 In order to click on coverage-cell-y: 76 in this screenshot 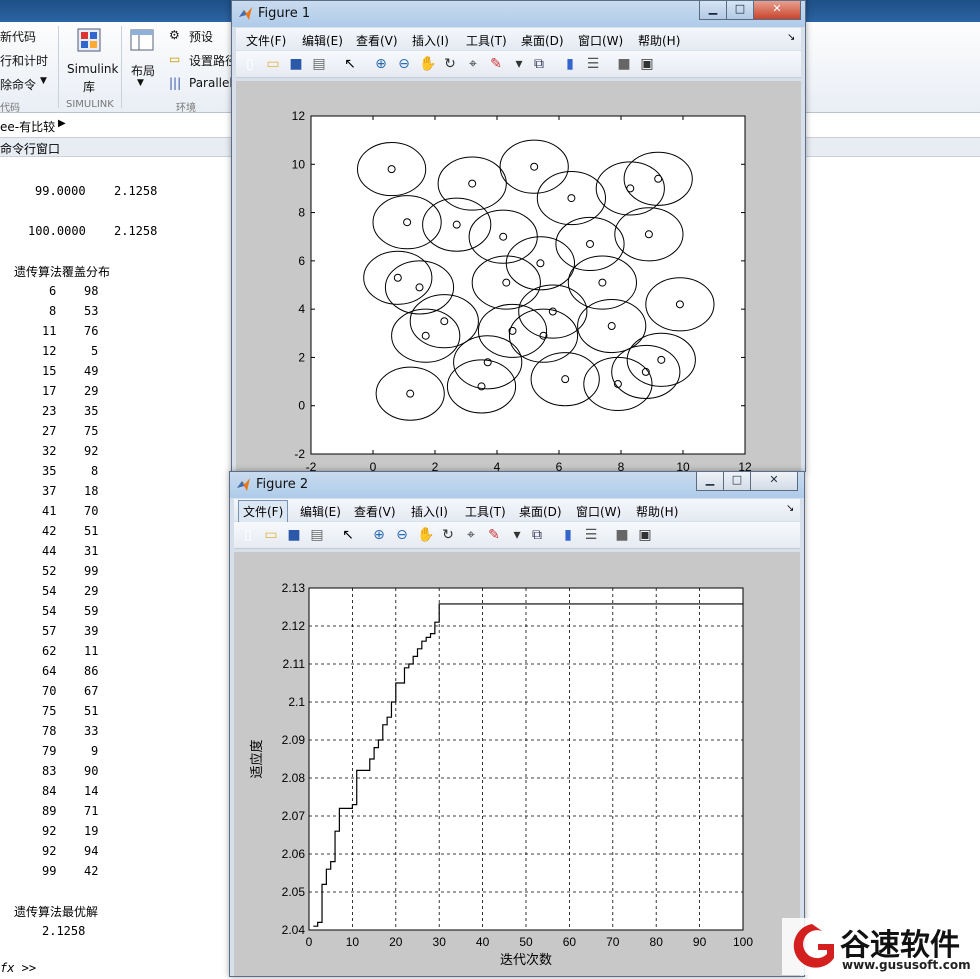, I will do `click(91, 331)`.